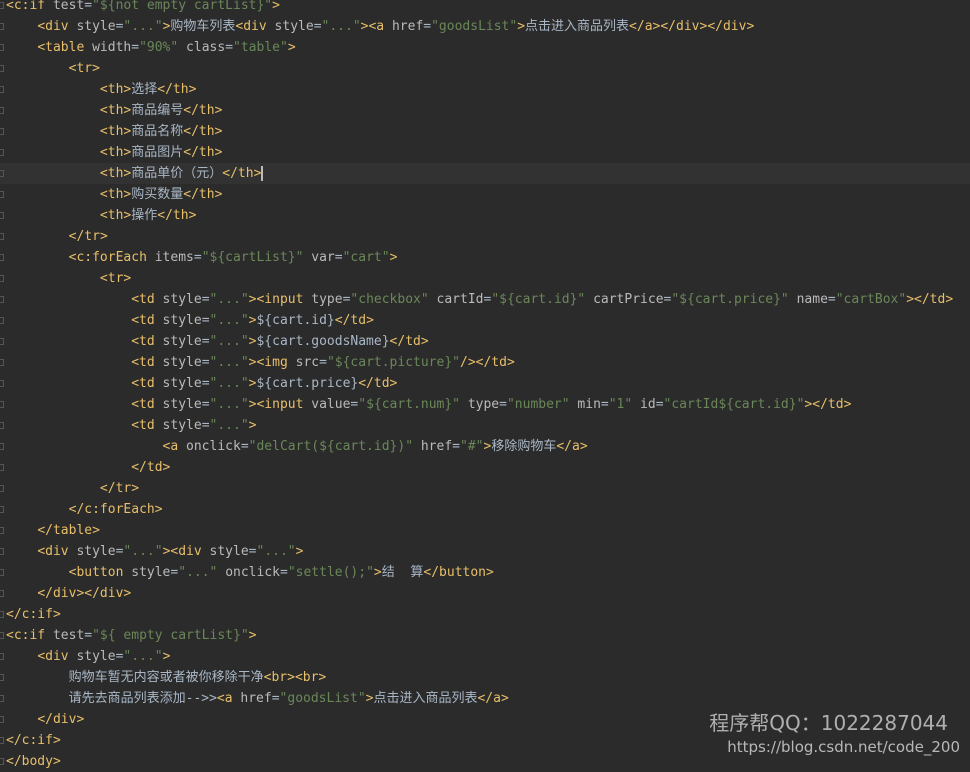  What do you see at coordinates (262, 173) in the screenshot?
I see `text-caret` at bounding box center [262, 173].